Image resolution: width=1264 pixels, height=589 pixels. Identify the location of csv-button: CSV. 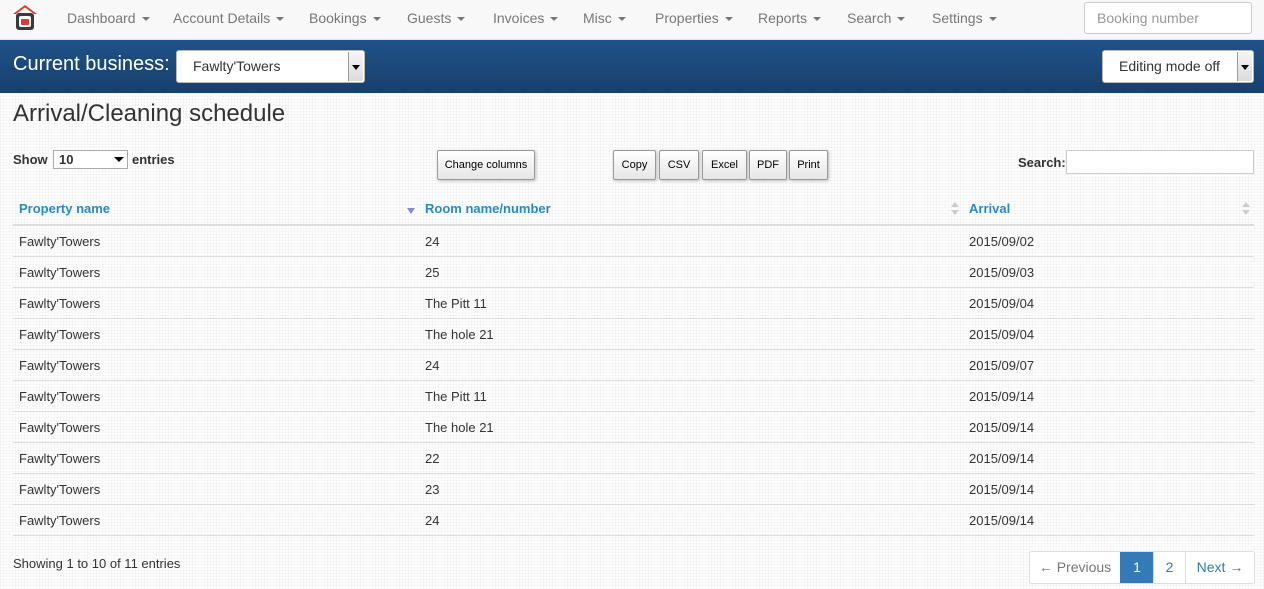
(679, 165).